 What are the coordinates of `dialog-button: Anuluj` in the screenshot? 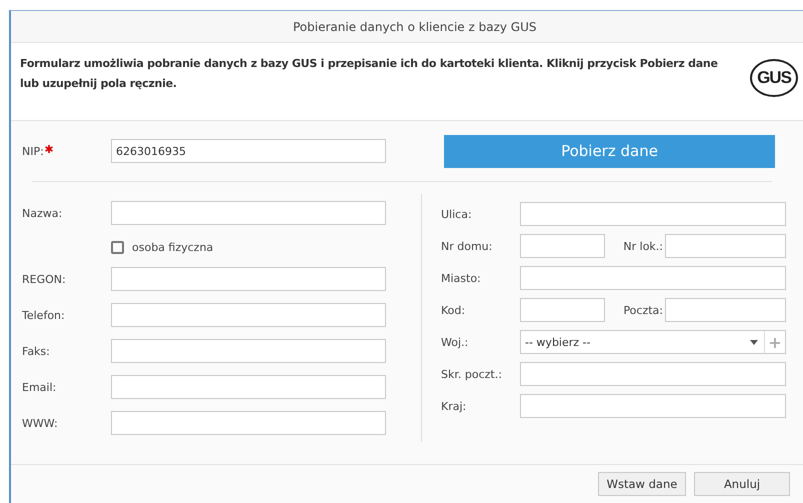 It's located at (742, 484).